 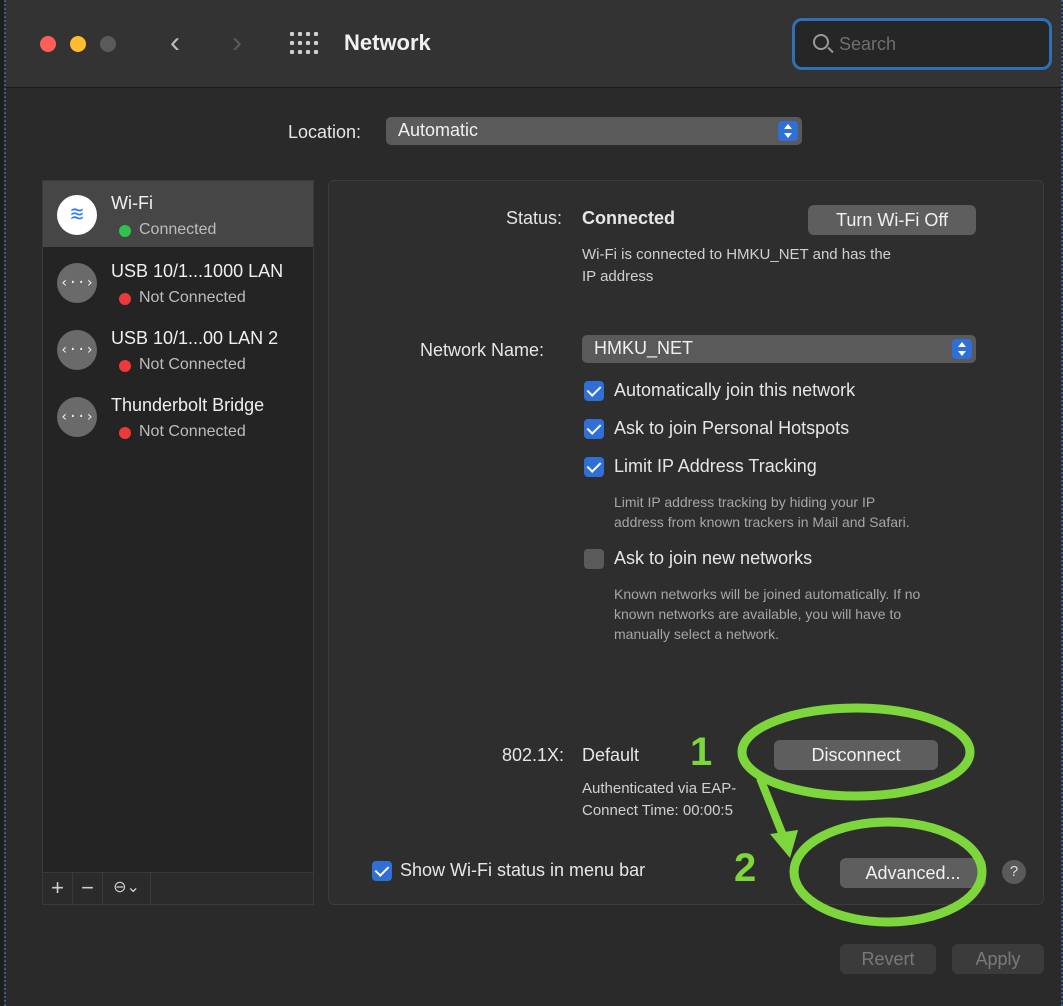 I want to click on network-name-select: HMKU_NET, so click(x=779, y=349).